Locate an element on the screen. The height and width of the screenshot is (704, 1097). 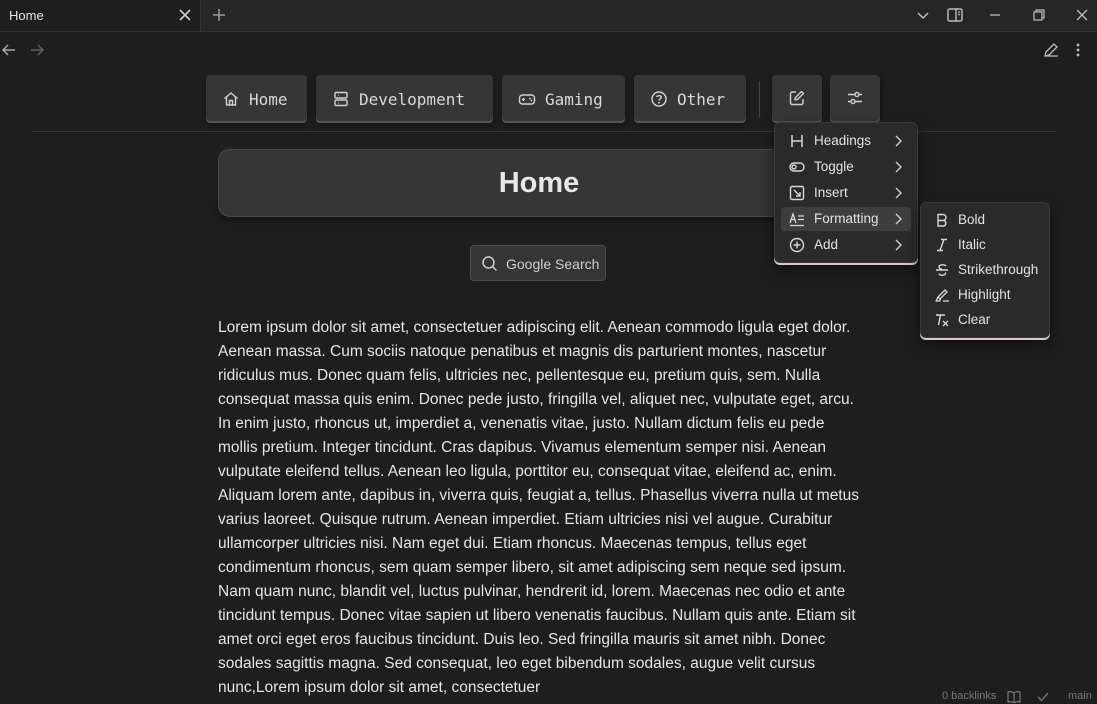
toggle-icon is located at coordinates (797, 167).